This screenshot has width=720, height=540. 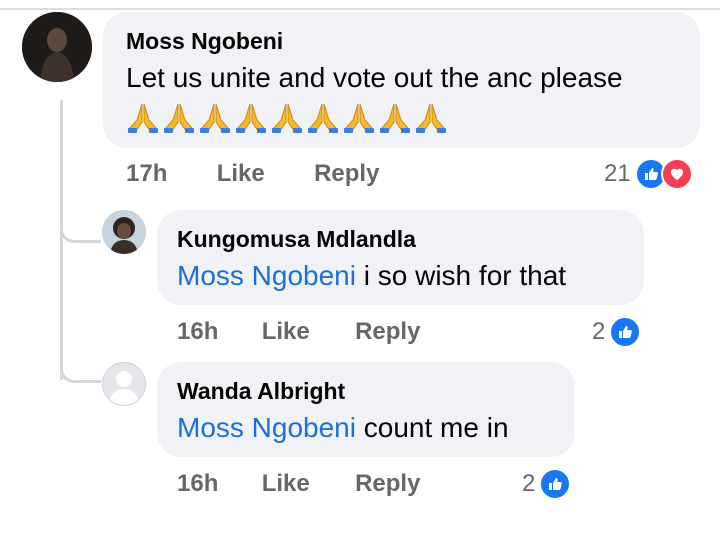 What do you see at coordinates (465, 275) in the screenshot?
I see `comment-text-body: i so wish for that` at bounding box center [465, 275].